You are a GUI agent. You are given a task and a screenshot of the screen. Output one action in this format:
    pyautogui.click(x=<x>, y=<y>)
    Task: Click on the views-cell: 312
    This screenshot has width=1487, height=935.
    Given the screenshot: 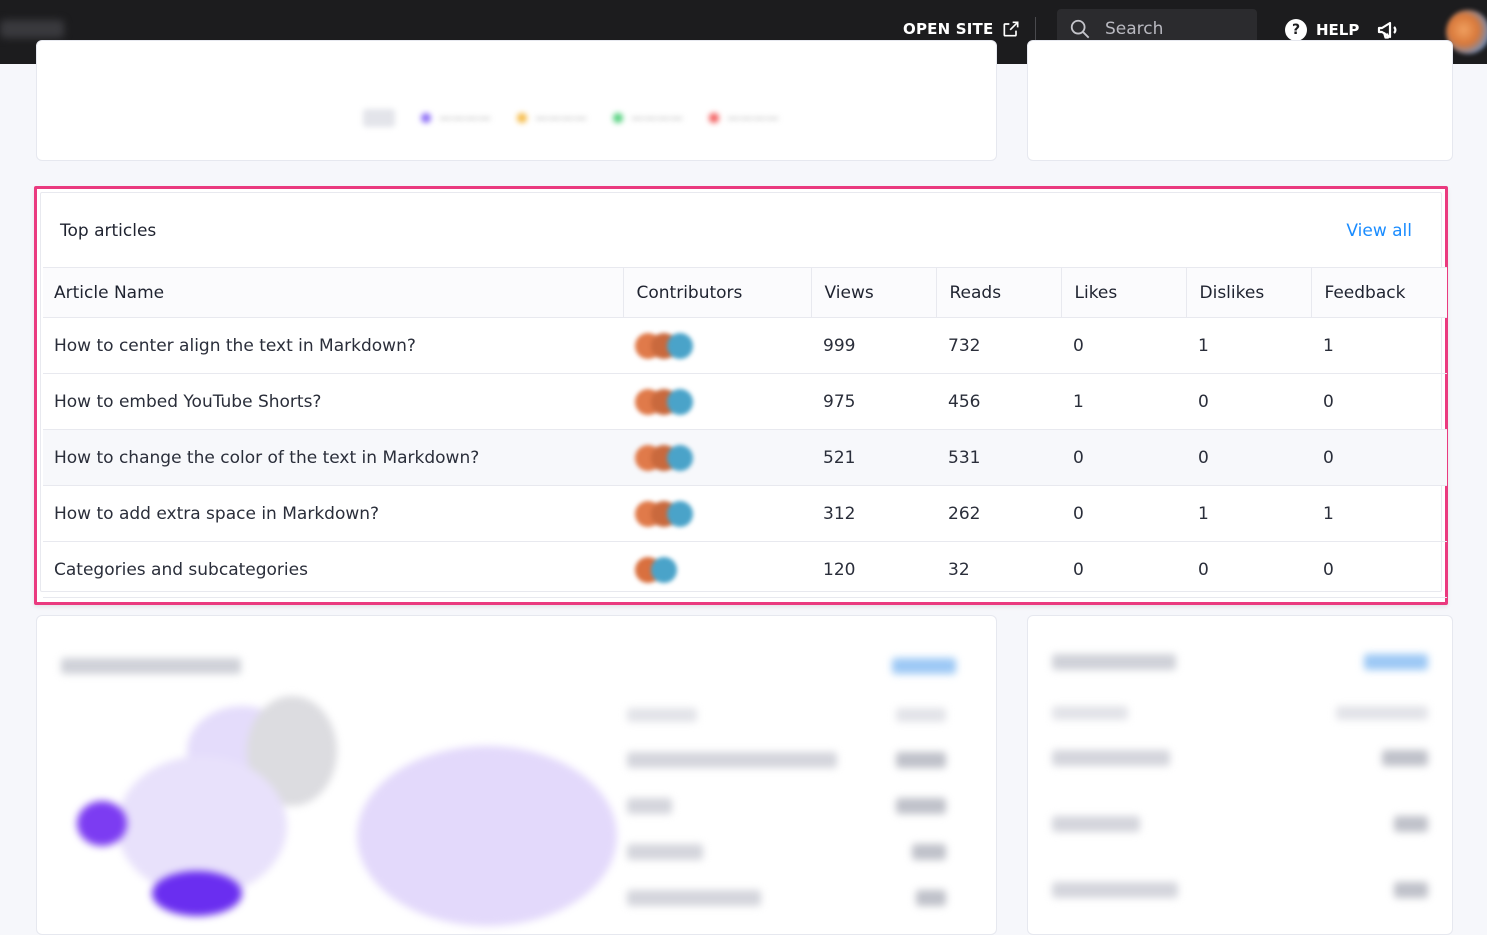 What is the action you would take?
    pyautogui.click(x=873, y=513)
    